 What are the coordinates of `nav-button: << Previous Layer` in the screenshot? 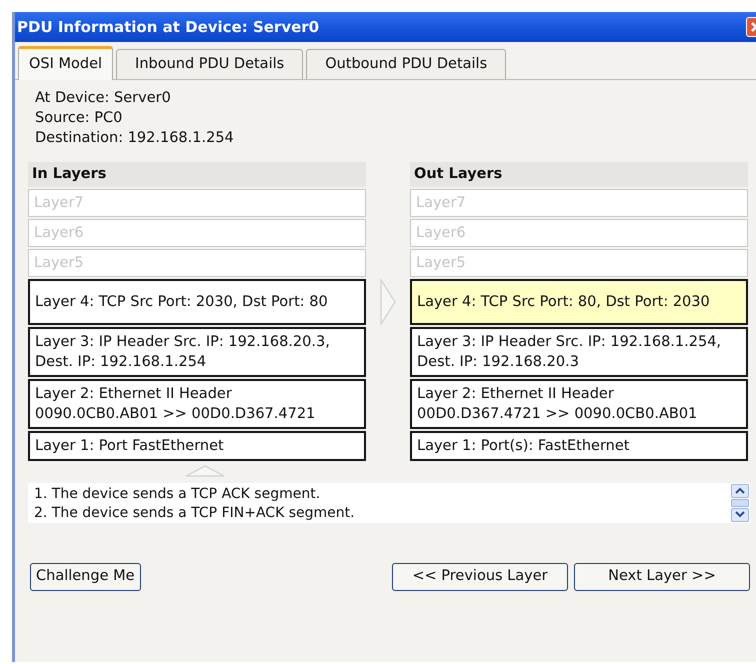 It's located at (480, 576).